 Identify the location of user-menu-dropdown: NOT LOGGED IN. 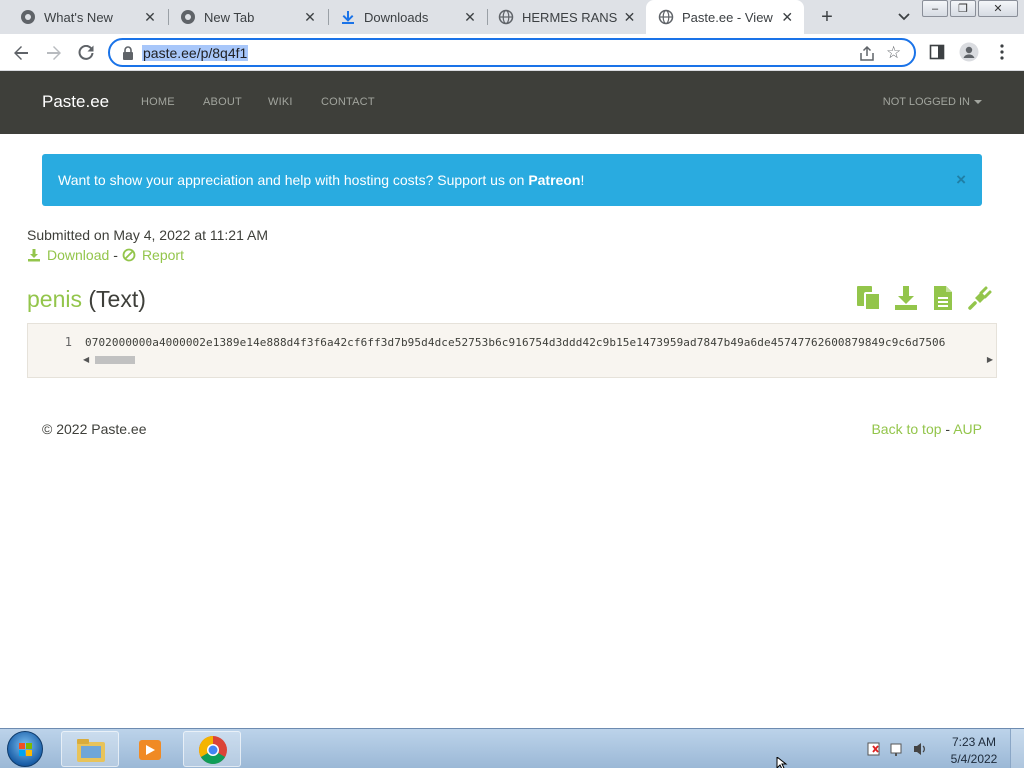
(932, 102).